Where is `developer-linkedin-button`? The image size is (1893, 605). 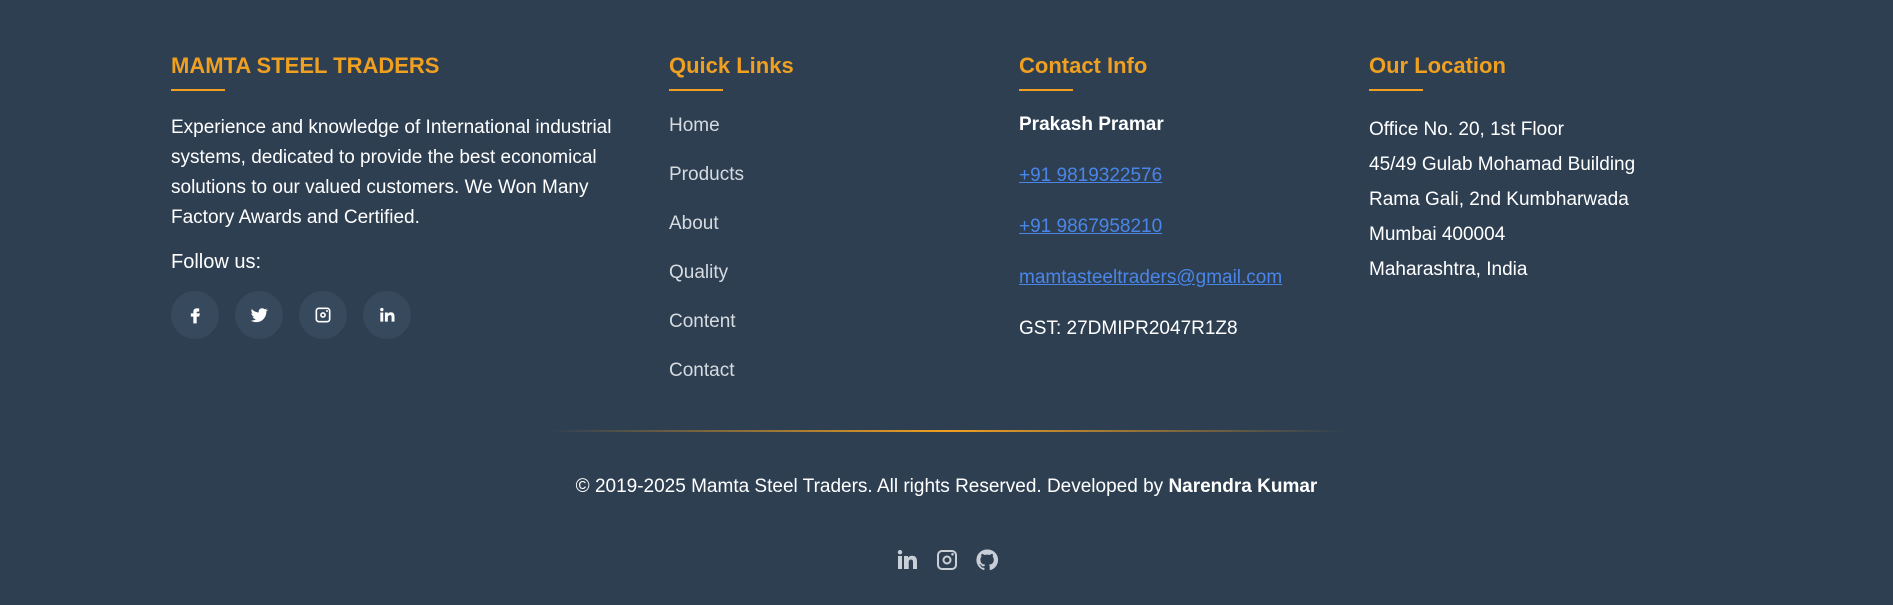
developer-linkedin-button is located at coordinates (907, 560).